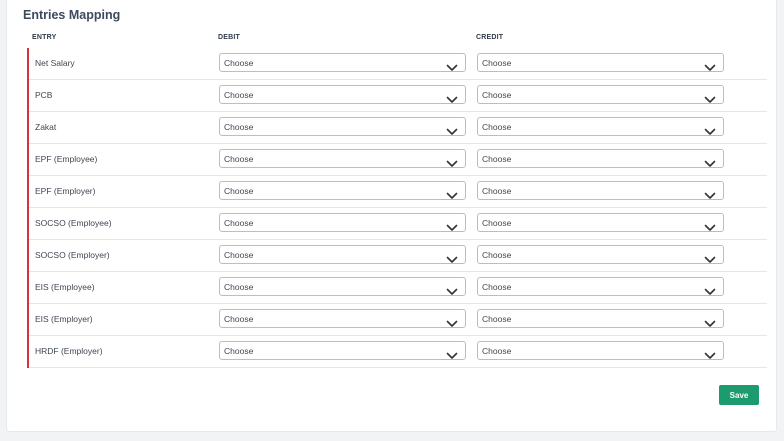  Describe the element at coordinates (73, 223) in the screenshot. I see `entry-label: SOCSO (Employee)` at that location.